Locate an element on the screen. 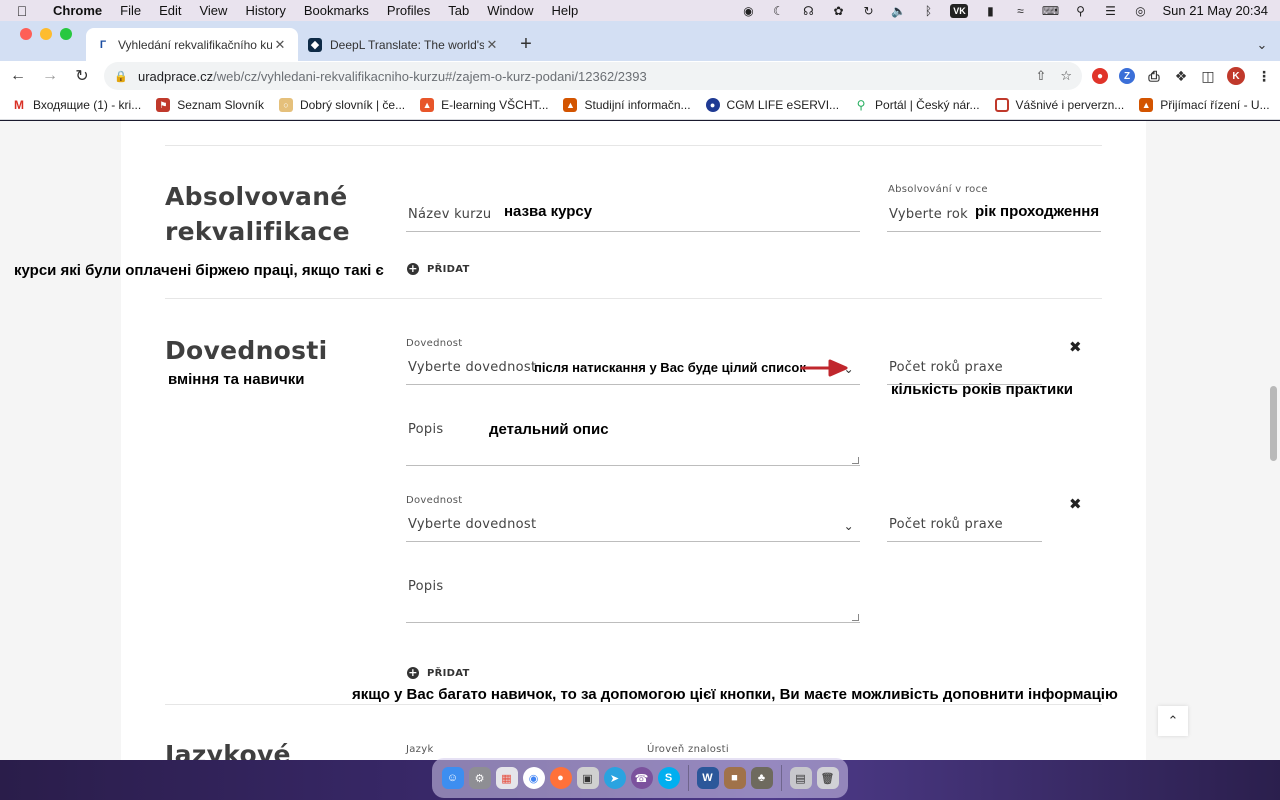 Image resolution: width=1280 pixels, height=800 pixels. sync-icon: ↻ is located at coordinates (868, 11).